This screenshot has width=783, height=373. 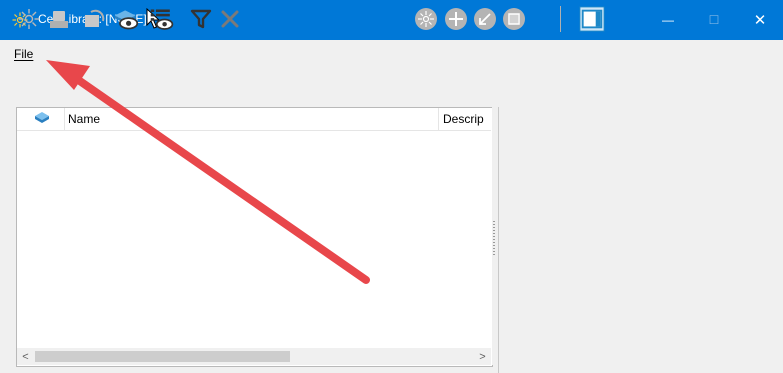 I want to click on scroll-left-button: <, so click(x=25, y=356).